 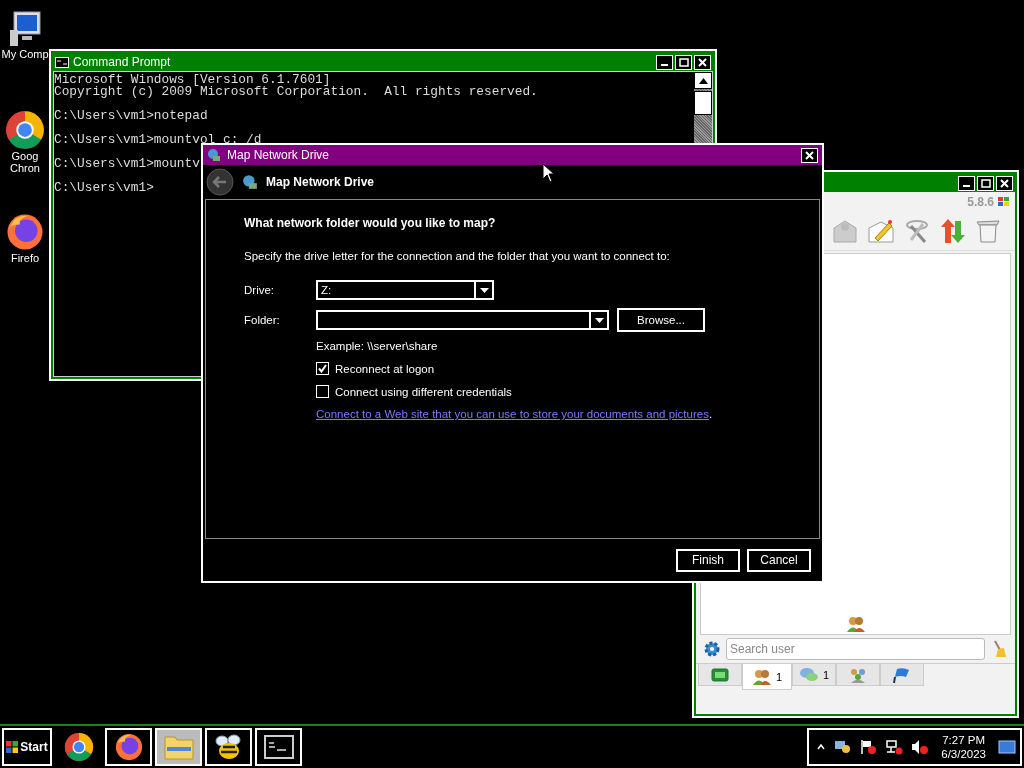 What do you see at coordinates (423, 391) in the screenshot?
I see `checkbox-label: Connect using different credentials` at bounding box center [423, 391].